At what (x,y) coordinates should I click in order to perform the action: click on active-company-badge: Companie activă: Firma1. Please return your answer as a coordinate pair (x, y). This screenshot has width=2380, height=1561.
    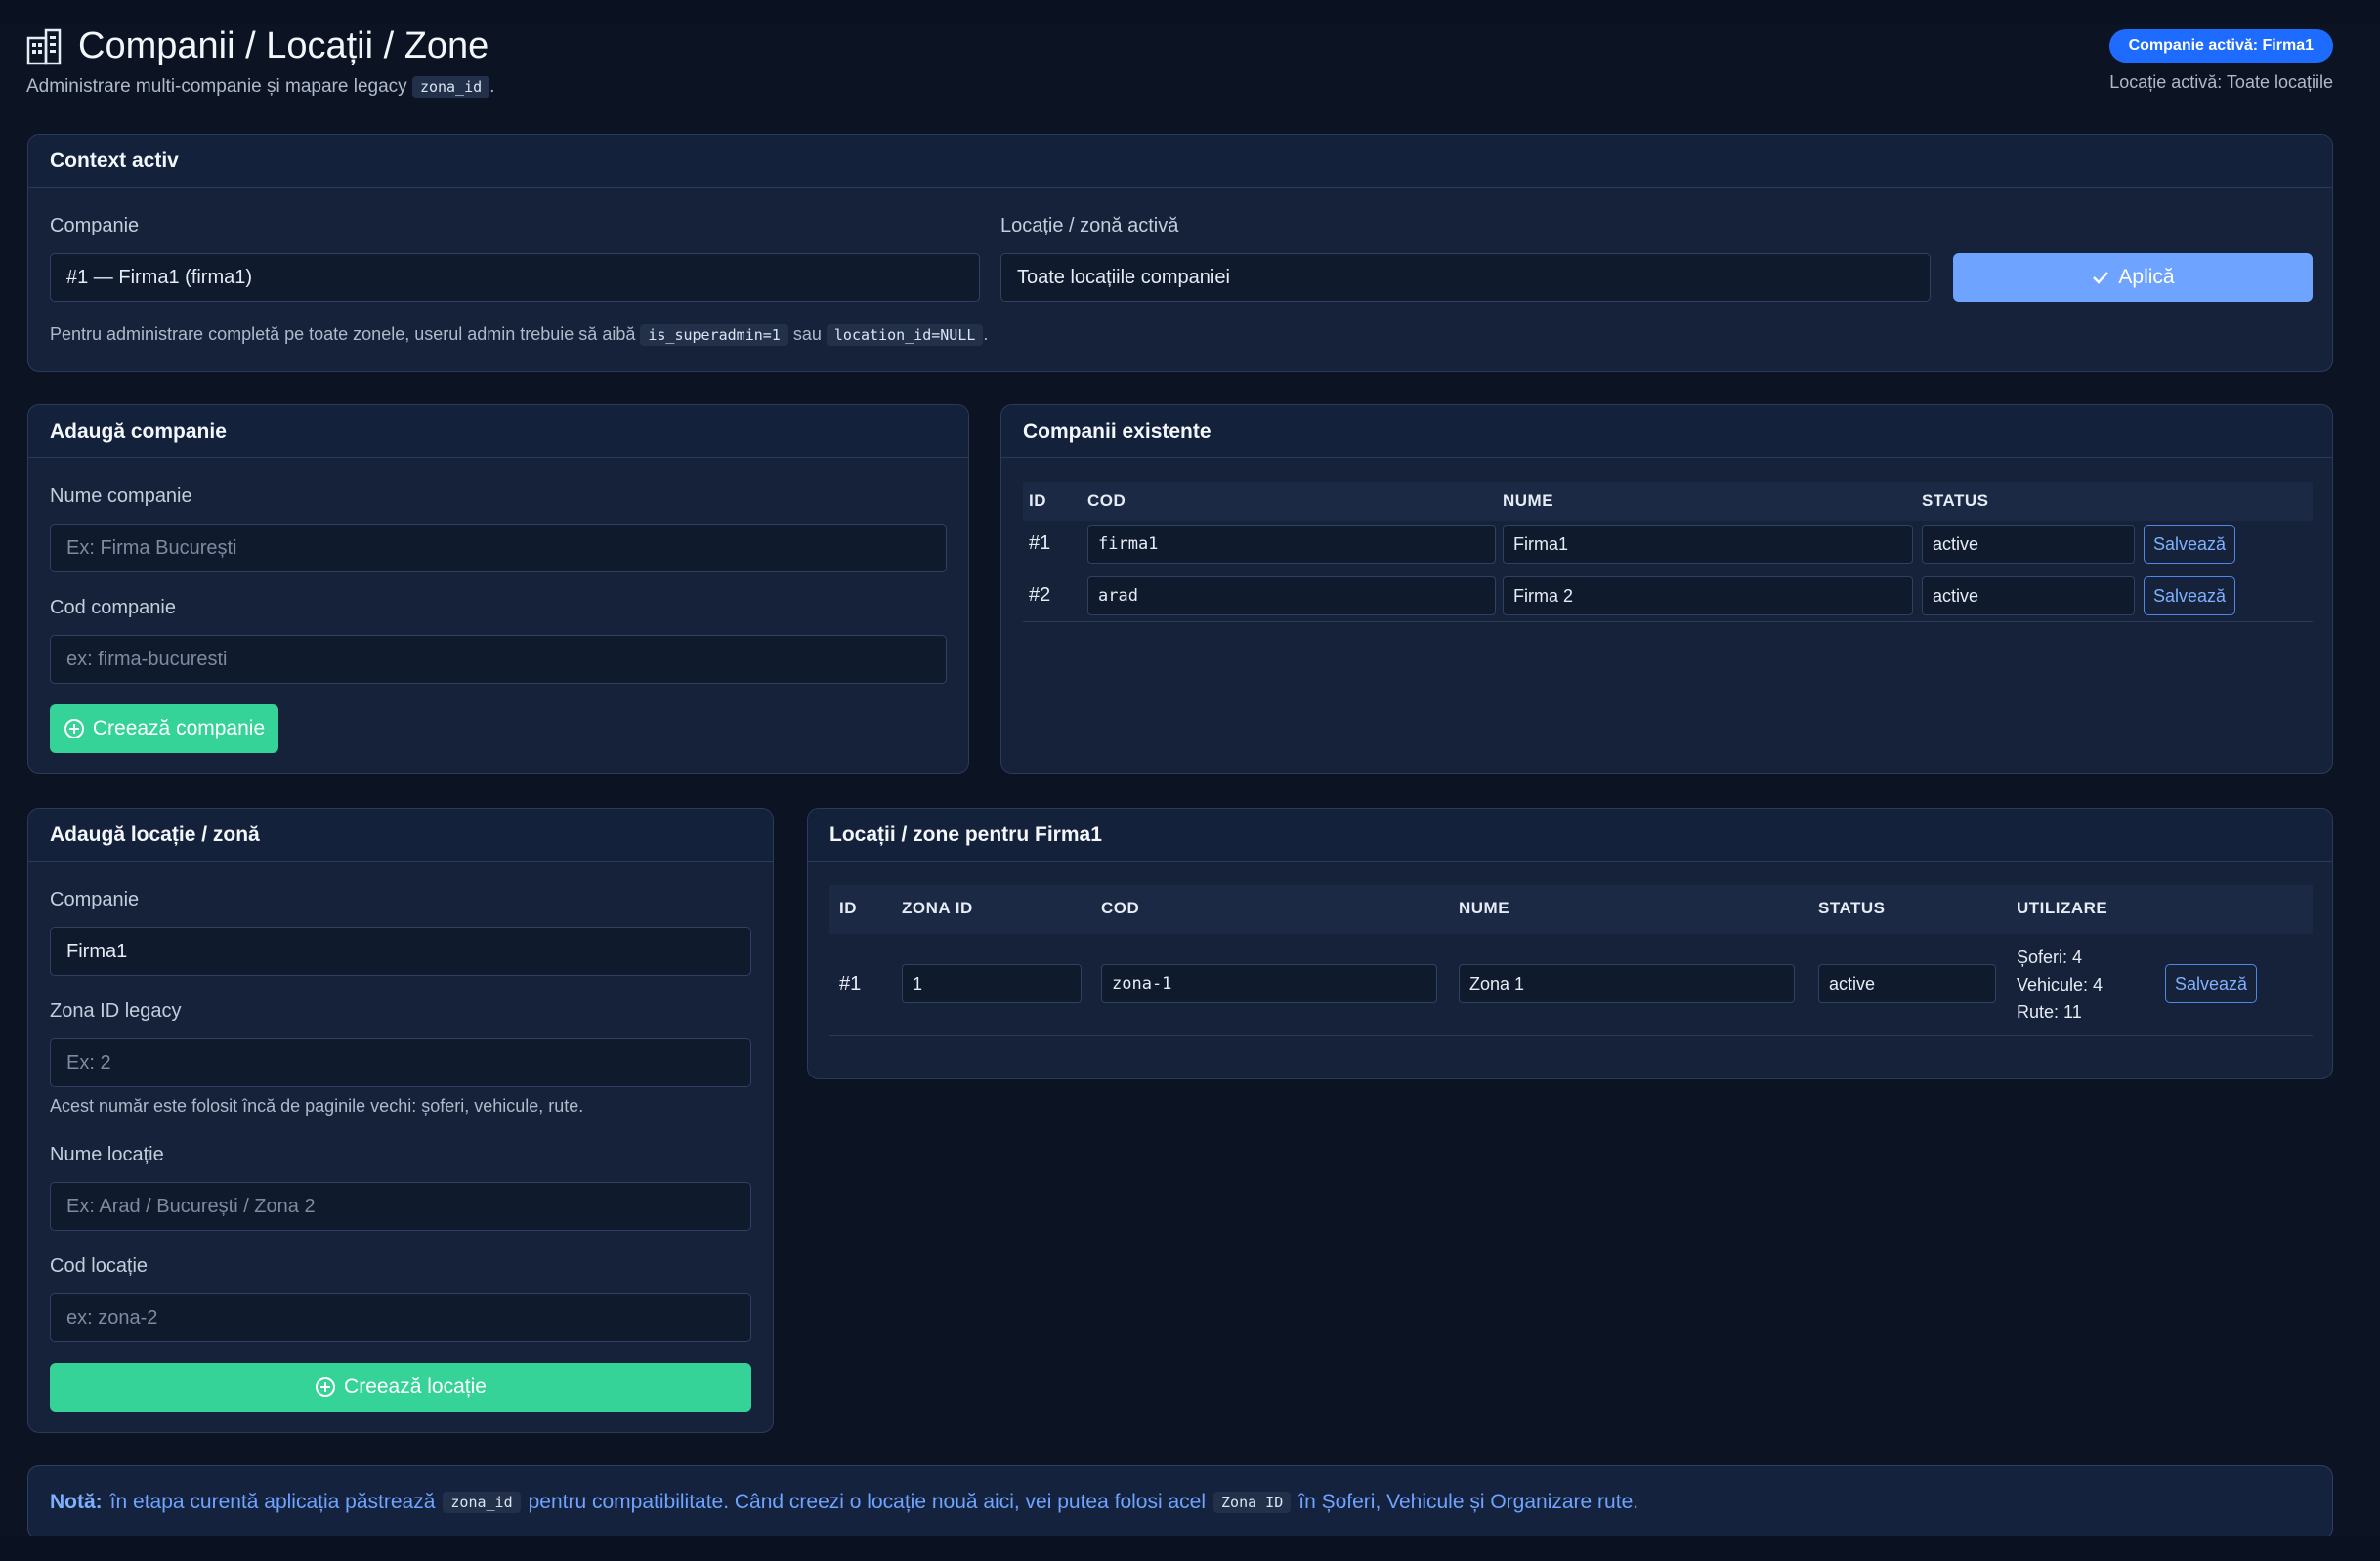
    Looking at the image, I should click on (2220, 46).